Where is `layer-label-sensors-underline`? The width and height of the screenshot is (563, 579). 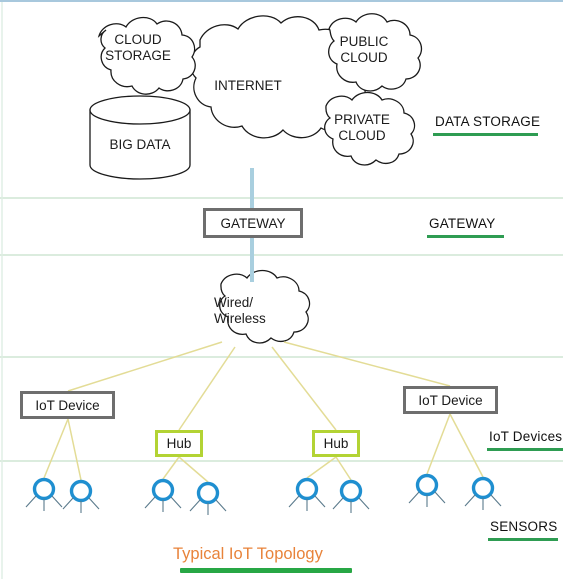
layer-label-sensors-underline is located at coordinates (523, 539).